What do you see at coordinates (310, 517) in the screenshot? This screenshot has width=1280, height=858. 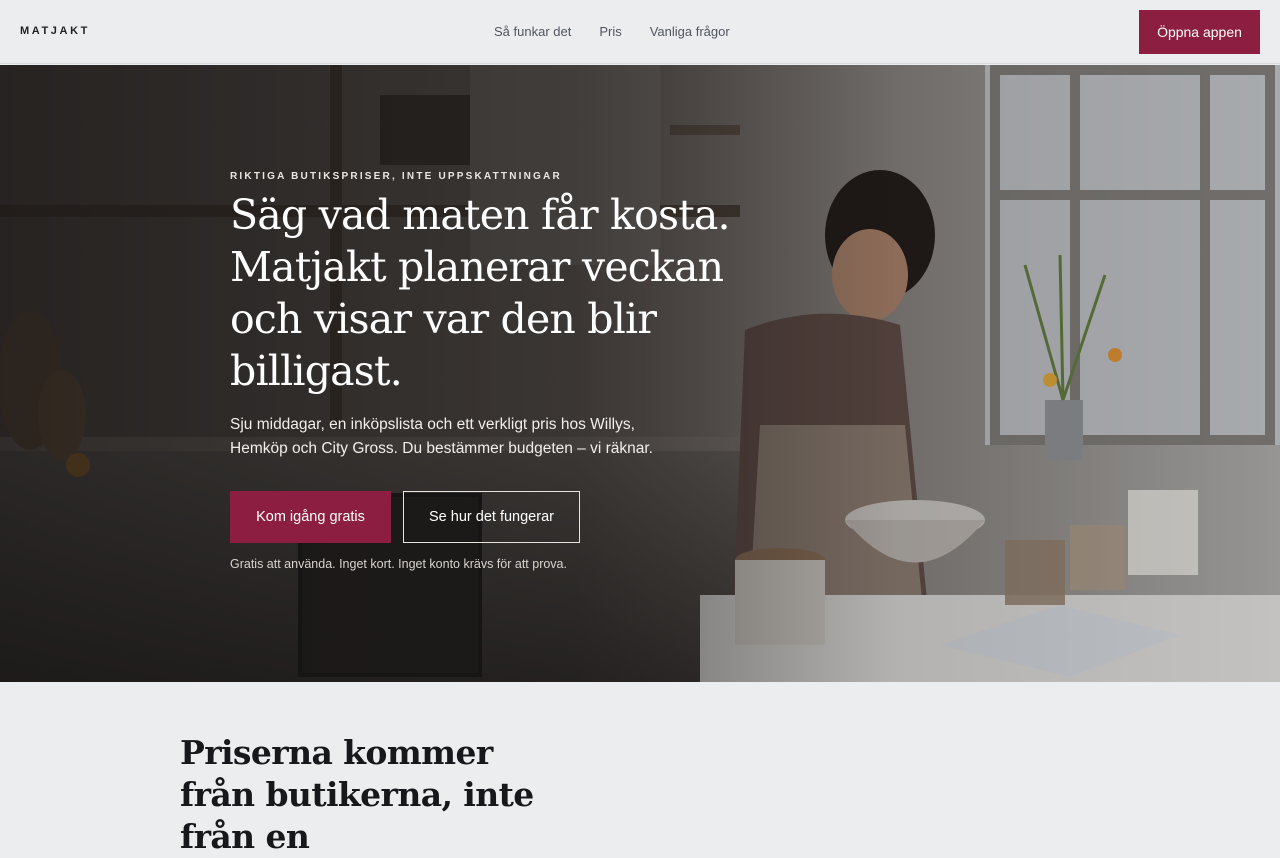 I see `get-started-button: Kom igång gratis` at bounding box center [310, 517].